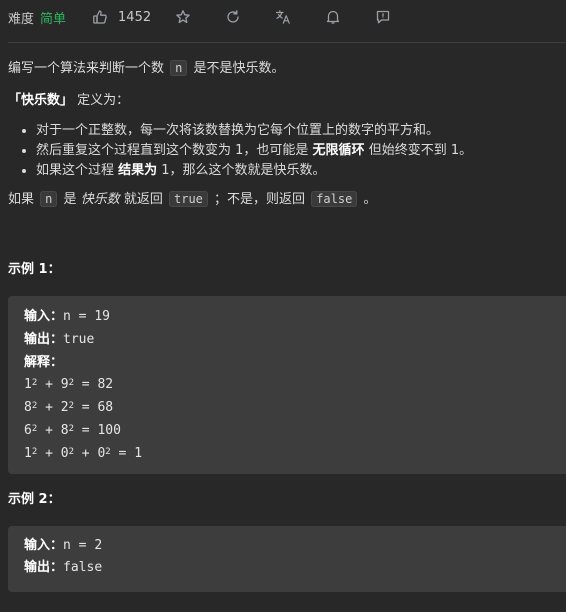 The width and height of the screenshot is (566, 612). Describe the element at coordinates (183, 17) in the screenshot. I see `star-icon` at that location.